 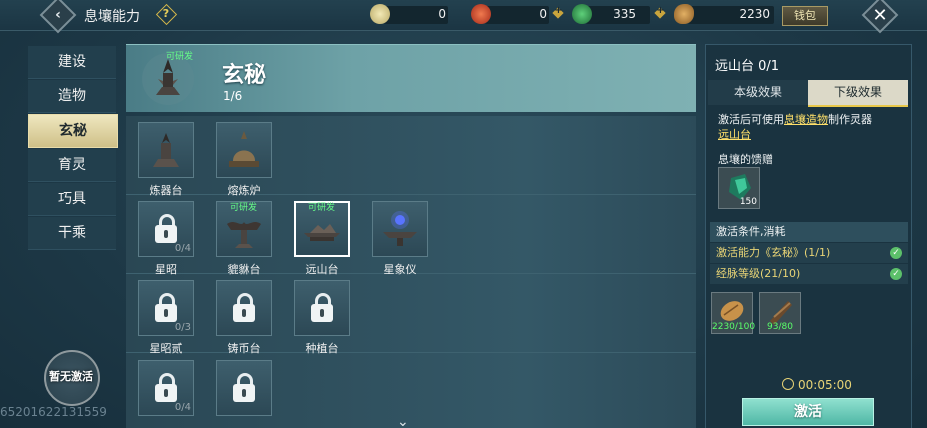 What do you see at coordinates (72, 96) in the screenshot?
I see `nav-item-crafting: 造物` at bounding box center [72, 96].